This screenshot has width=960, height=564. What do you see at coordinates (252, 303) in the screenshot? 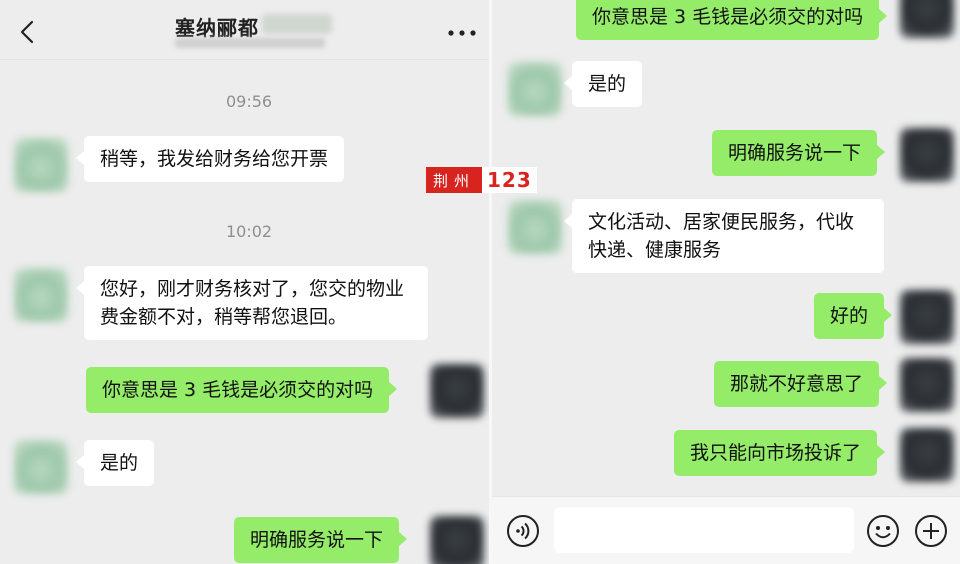
I see `incoming-message: 您好，刚才财务核对了，您交的物业费金额不对，稍等帮您退回。` at bounding box center [252, 303].